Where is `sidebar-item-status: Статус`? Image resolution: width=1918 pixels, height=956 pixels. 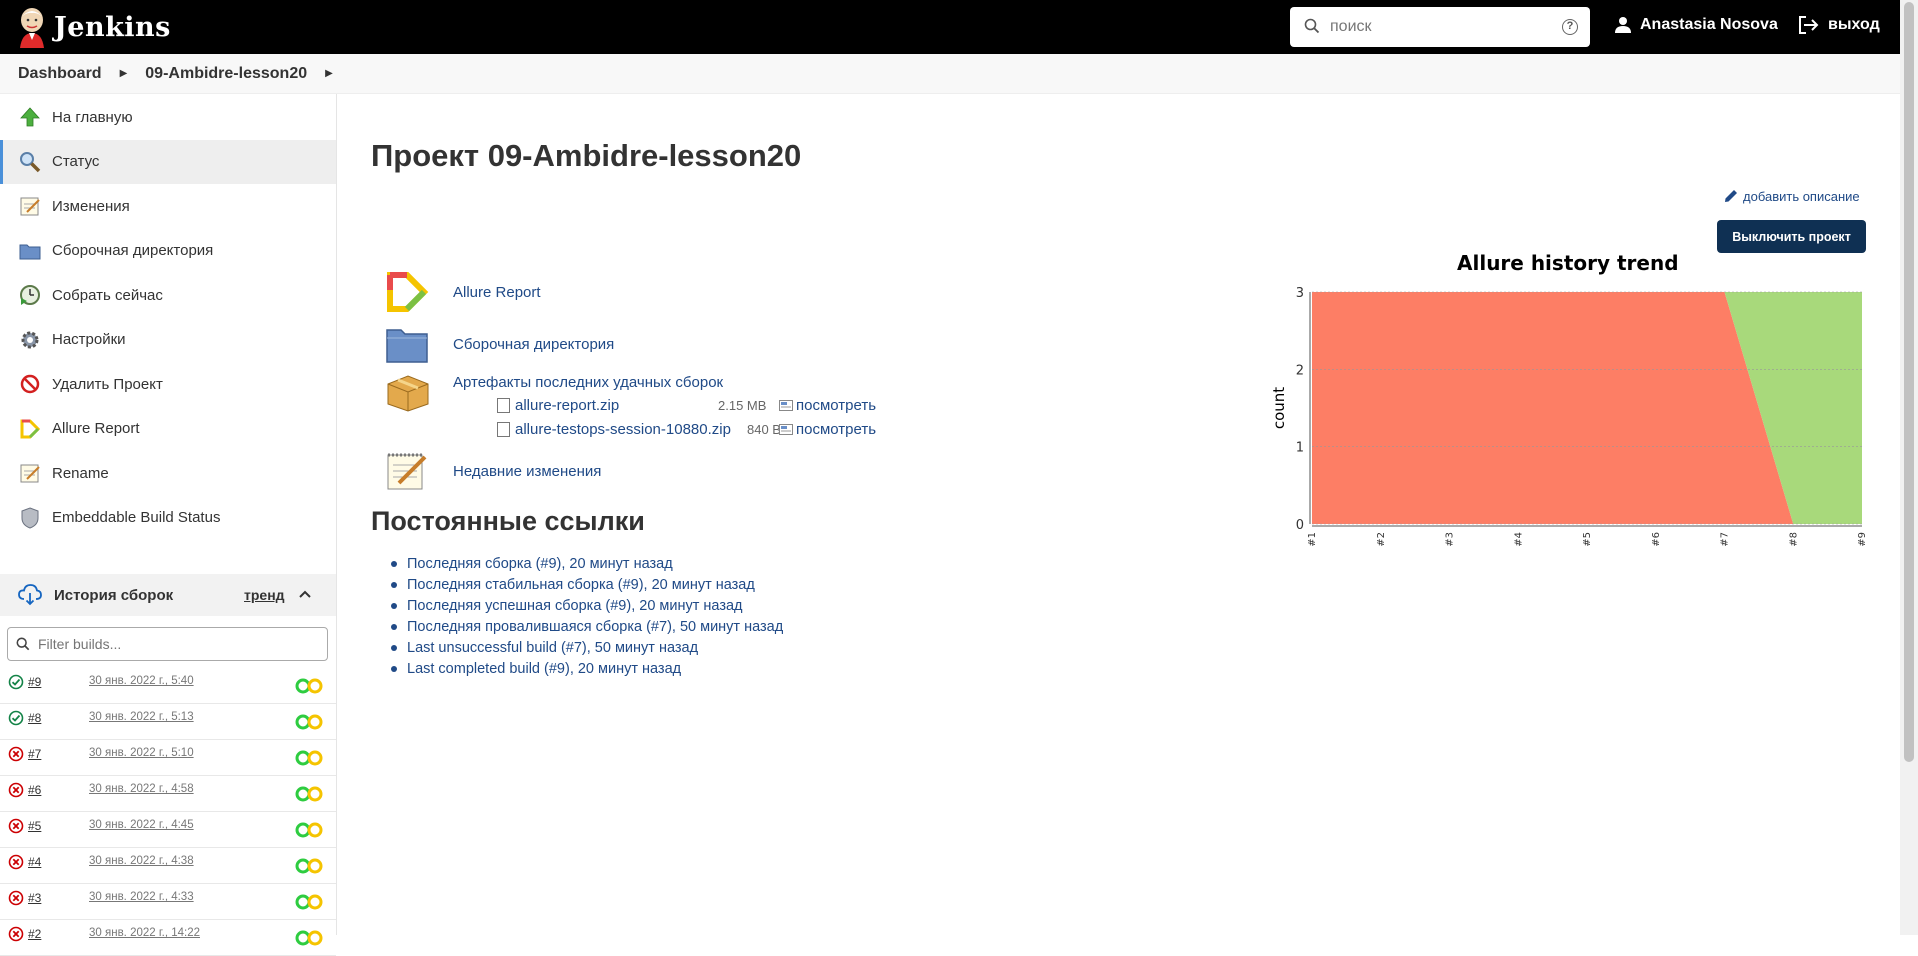
sidebar-item-status: Статус is located at coordinates (168, 161).